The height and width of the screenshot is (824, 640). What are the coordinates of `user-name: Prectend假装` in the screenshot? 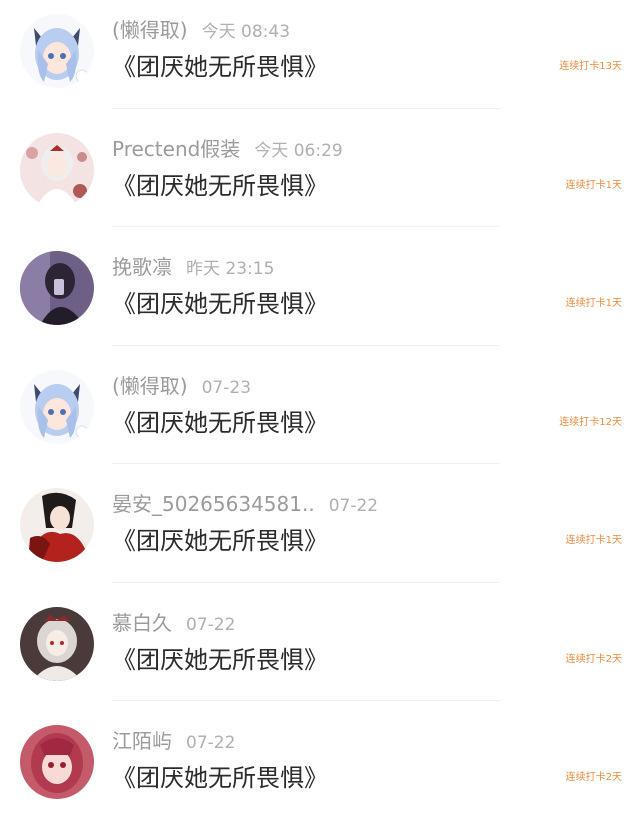 It's located at (176, 149).